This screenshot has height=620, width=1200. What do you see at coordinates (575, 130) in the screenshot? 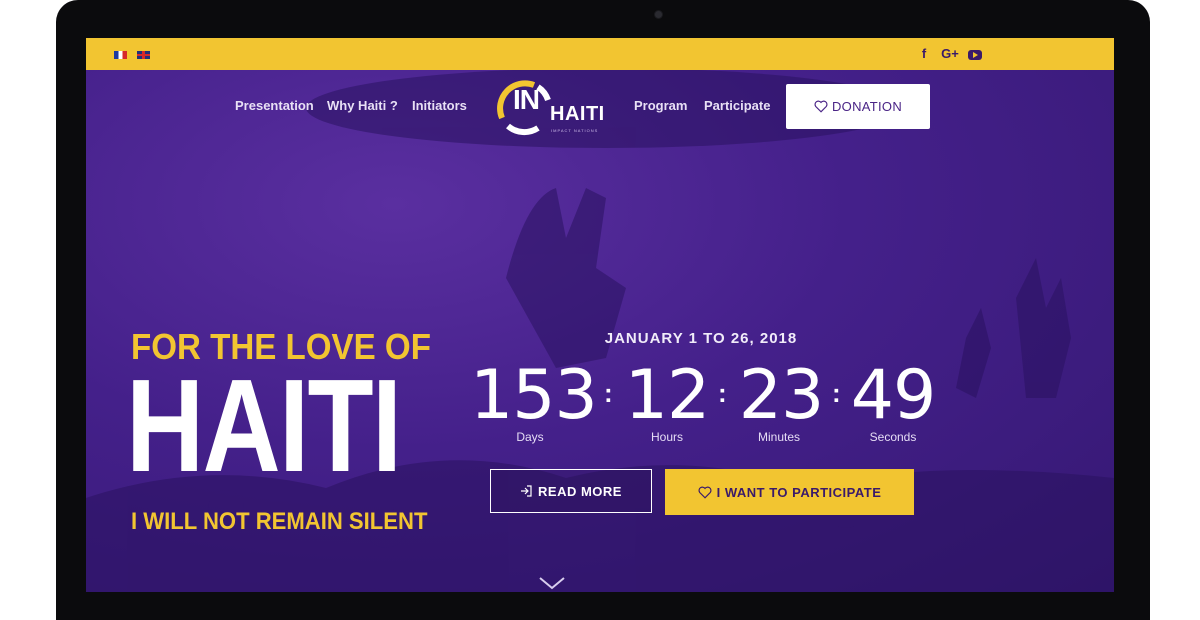
I see `logo-tagline: IMPACT NATIONS` at bounding box center [575, 130].